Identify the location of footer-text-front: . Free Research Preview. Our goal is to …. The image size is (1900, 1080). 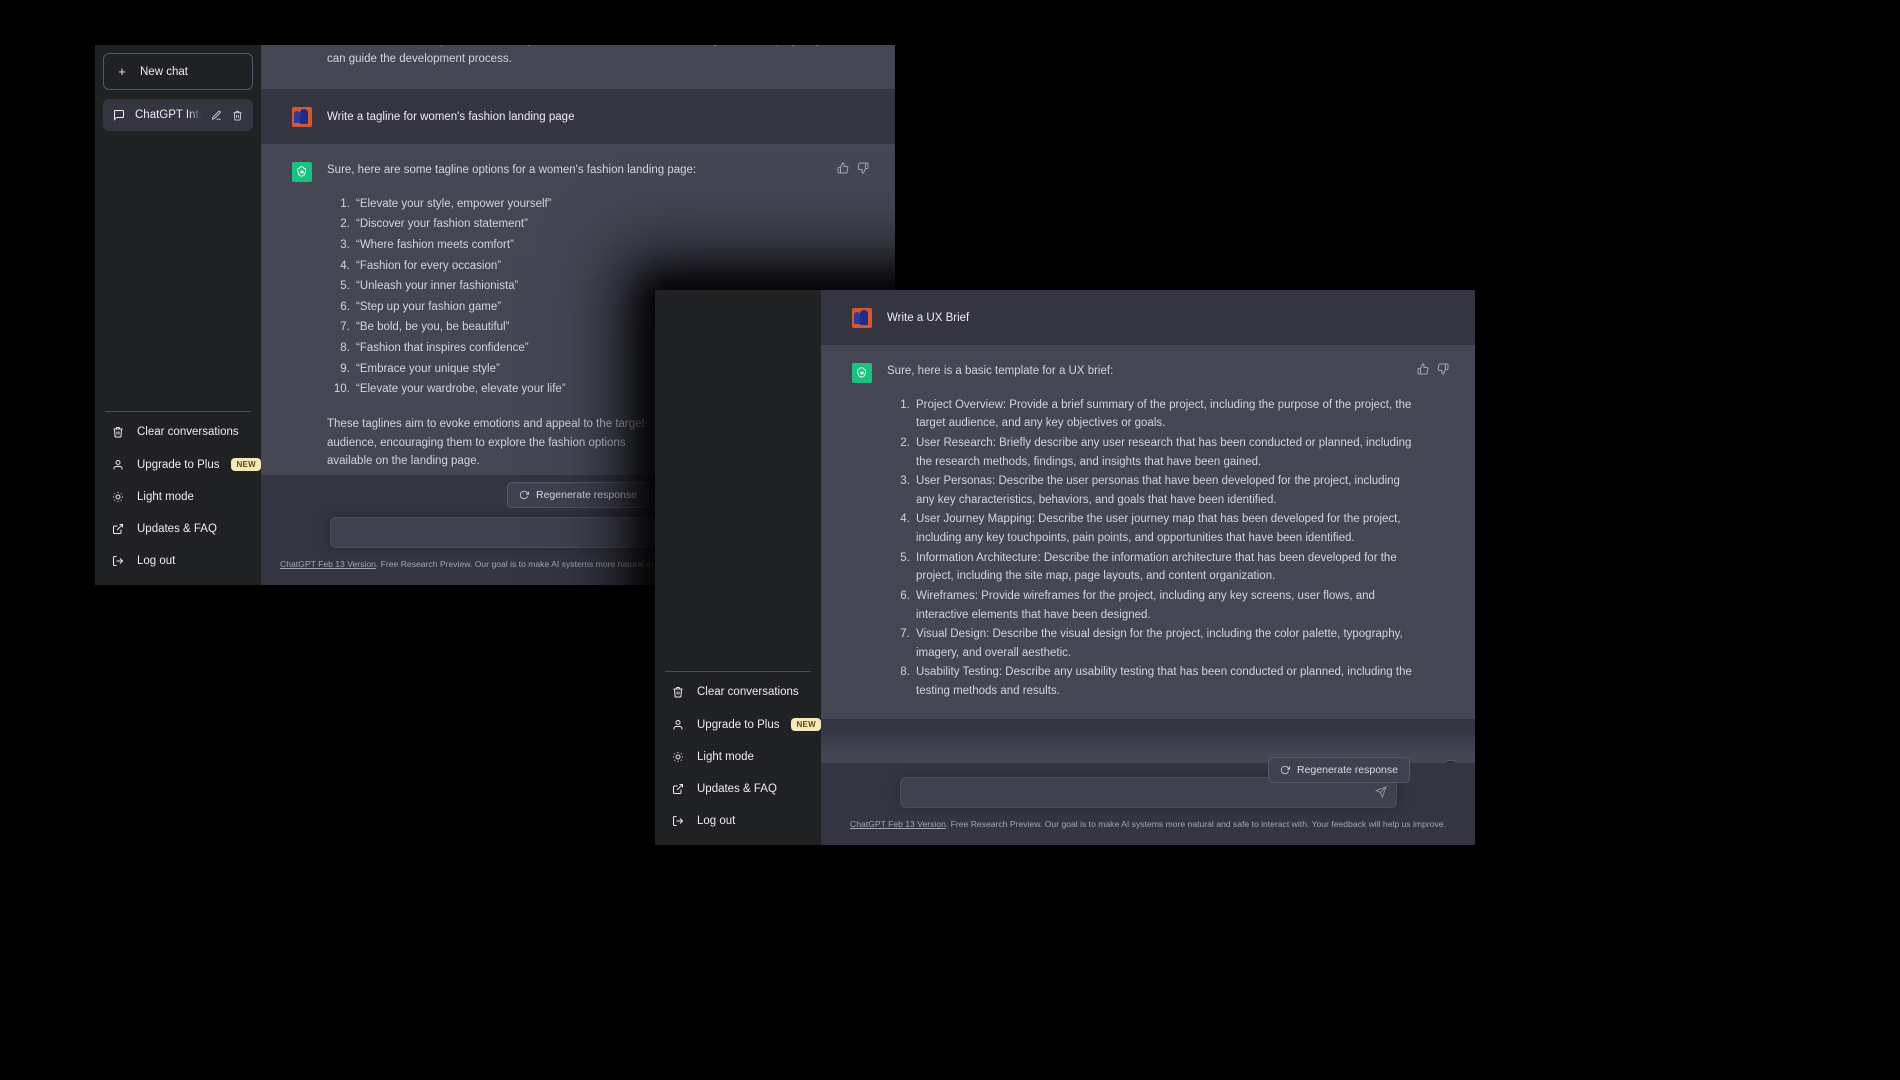
(1195, 823).